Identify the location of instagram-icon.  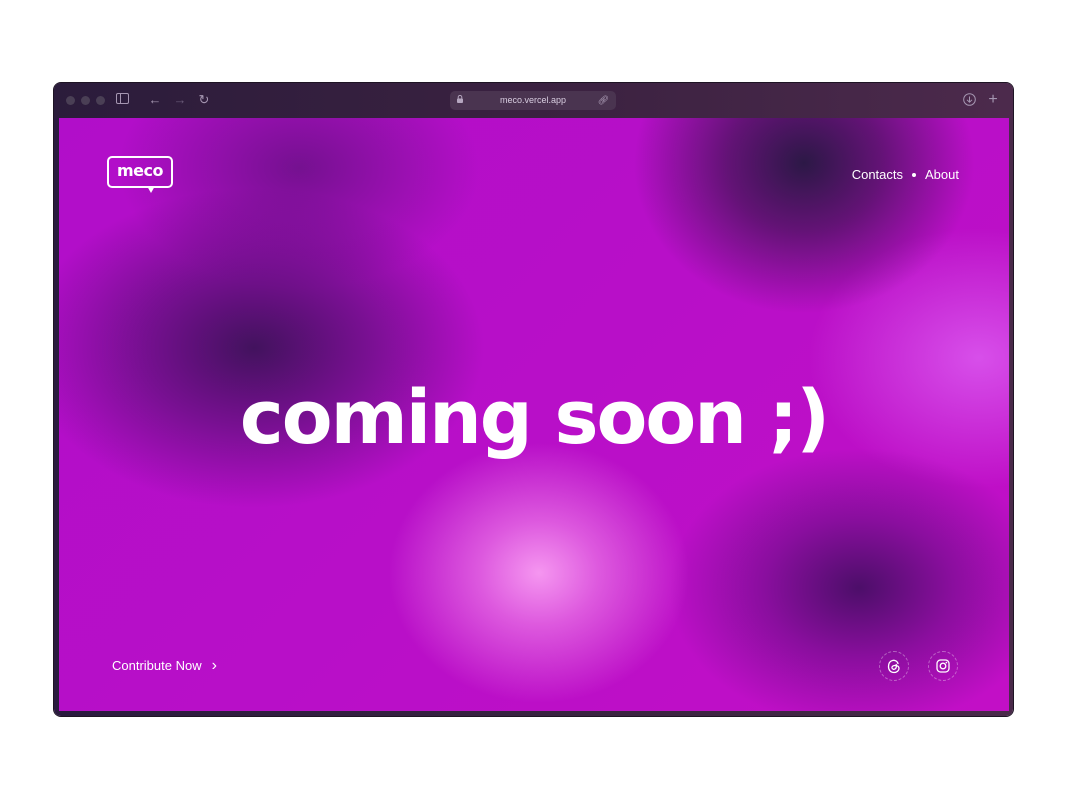
(943, 666).